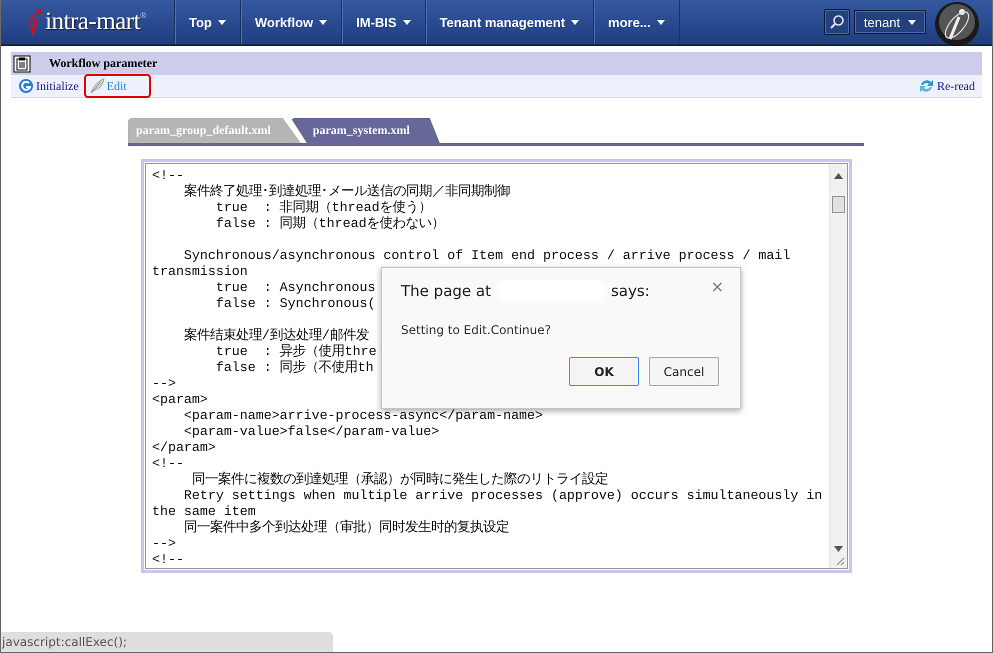 The height and width of the screenshot is (653, 993). I want to click on toolbar-button: Re-read, so click(946, 86).